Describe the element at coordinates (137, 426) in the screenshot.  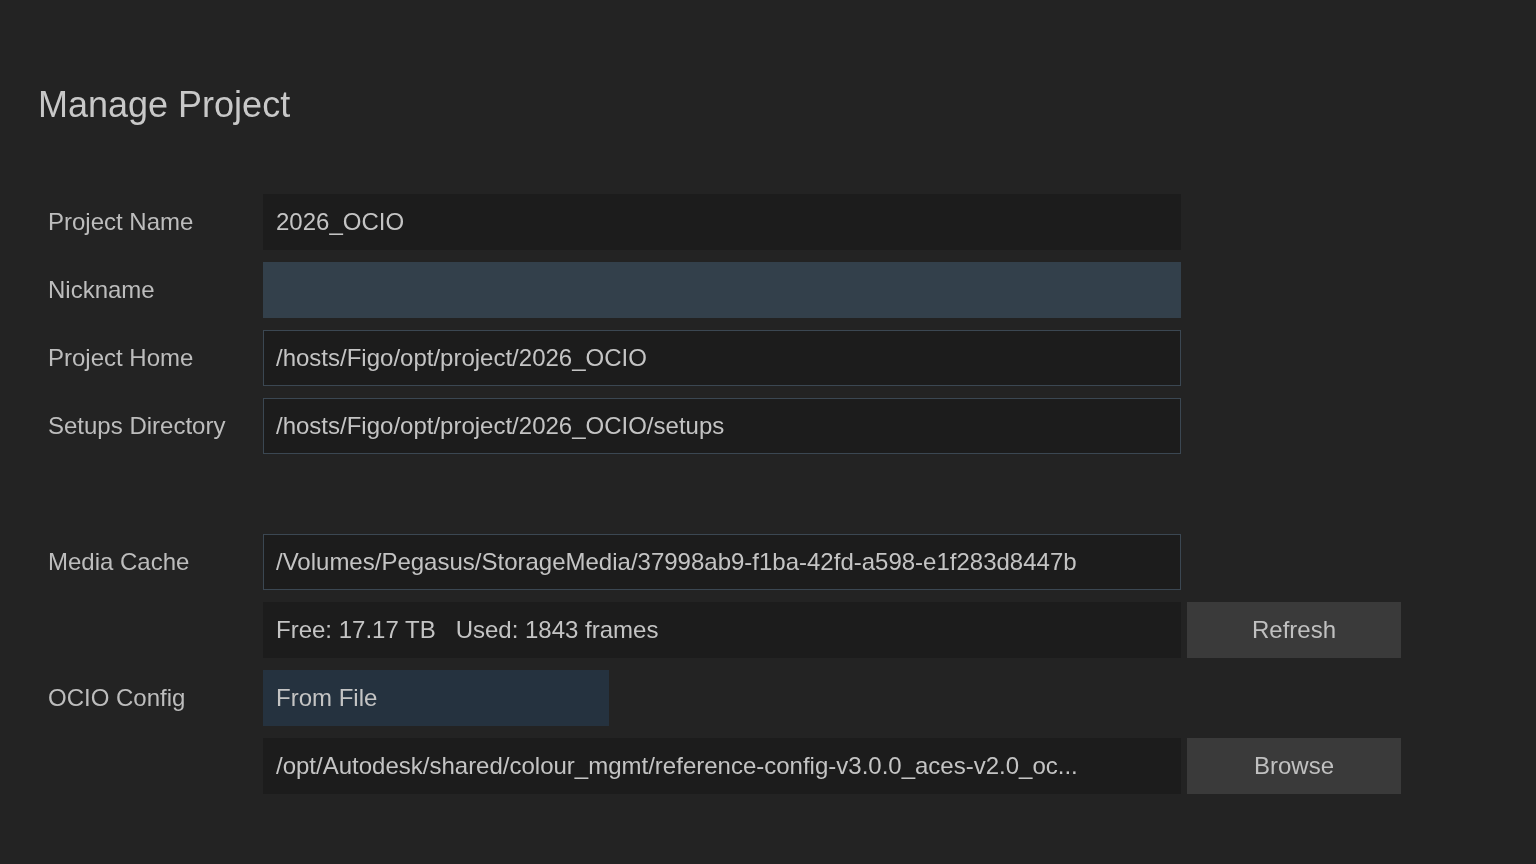
I see `field-label: Setups Directory` at that location.